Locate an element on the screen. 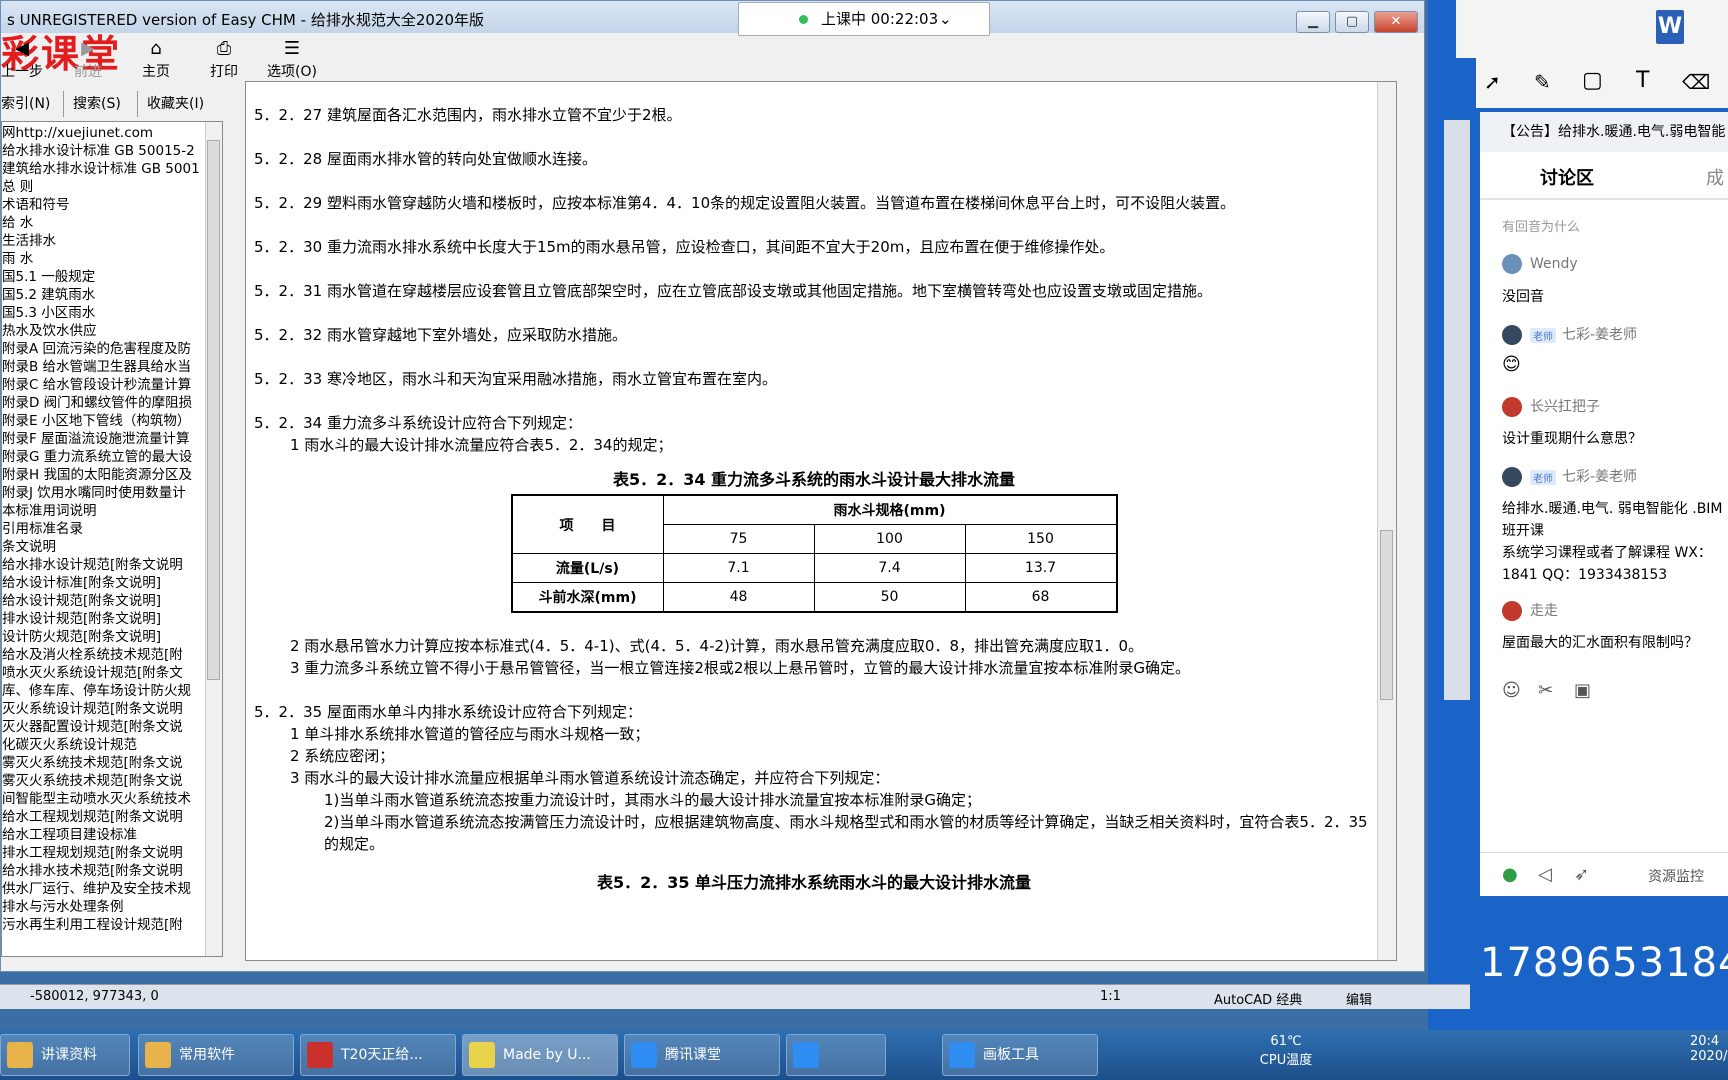 The image size is (1728, 1080). clock: 20:4 2020/ is located at coordinates (1708, 1049).